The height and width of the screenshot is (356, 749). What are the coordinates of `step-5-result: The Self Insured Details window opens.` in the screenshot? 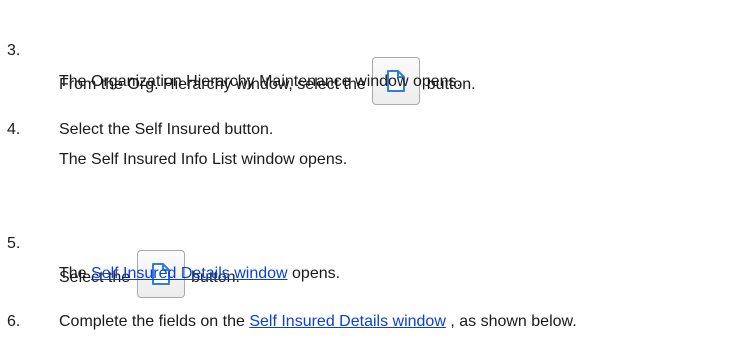 It's located at (199, 274).